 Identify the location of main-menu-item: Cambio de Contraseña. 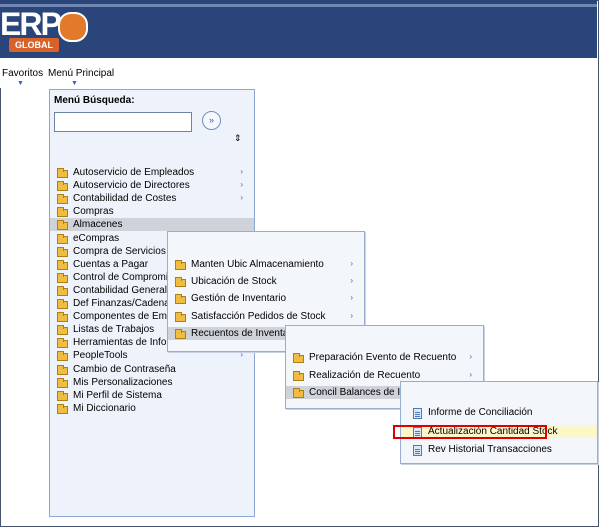
(152, 369).